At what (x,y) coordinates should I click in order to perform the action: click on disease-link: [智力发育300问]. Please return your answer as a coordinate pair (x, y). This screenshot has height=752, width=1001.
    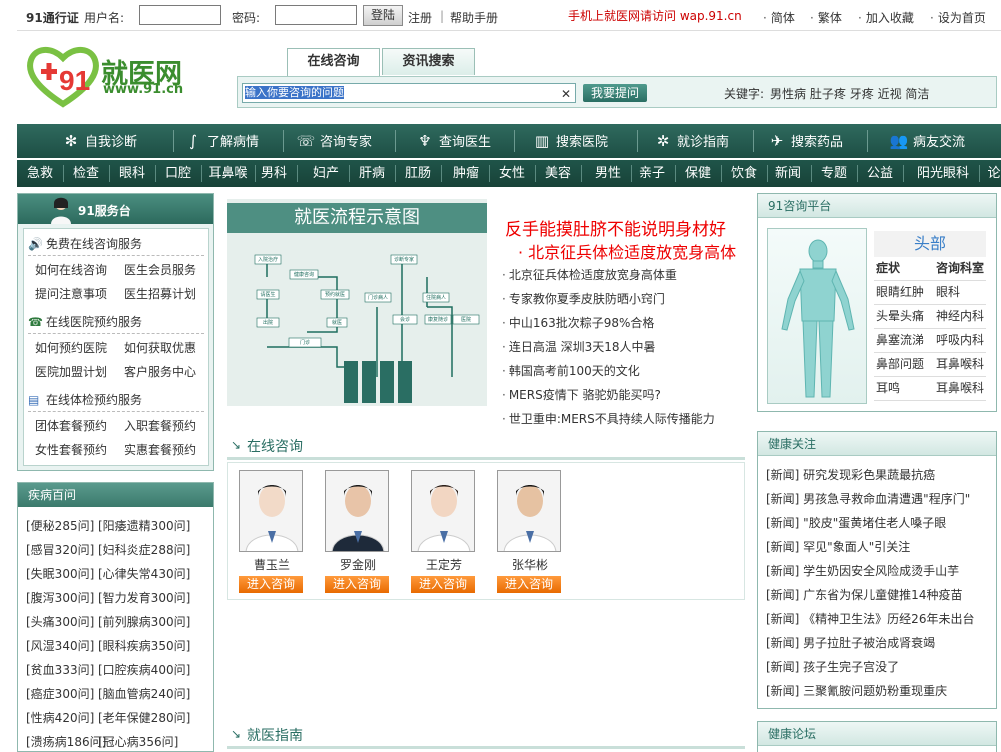
    Looking at the image, I should click on (144, 597).